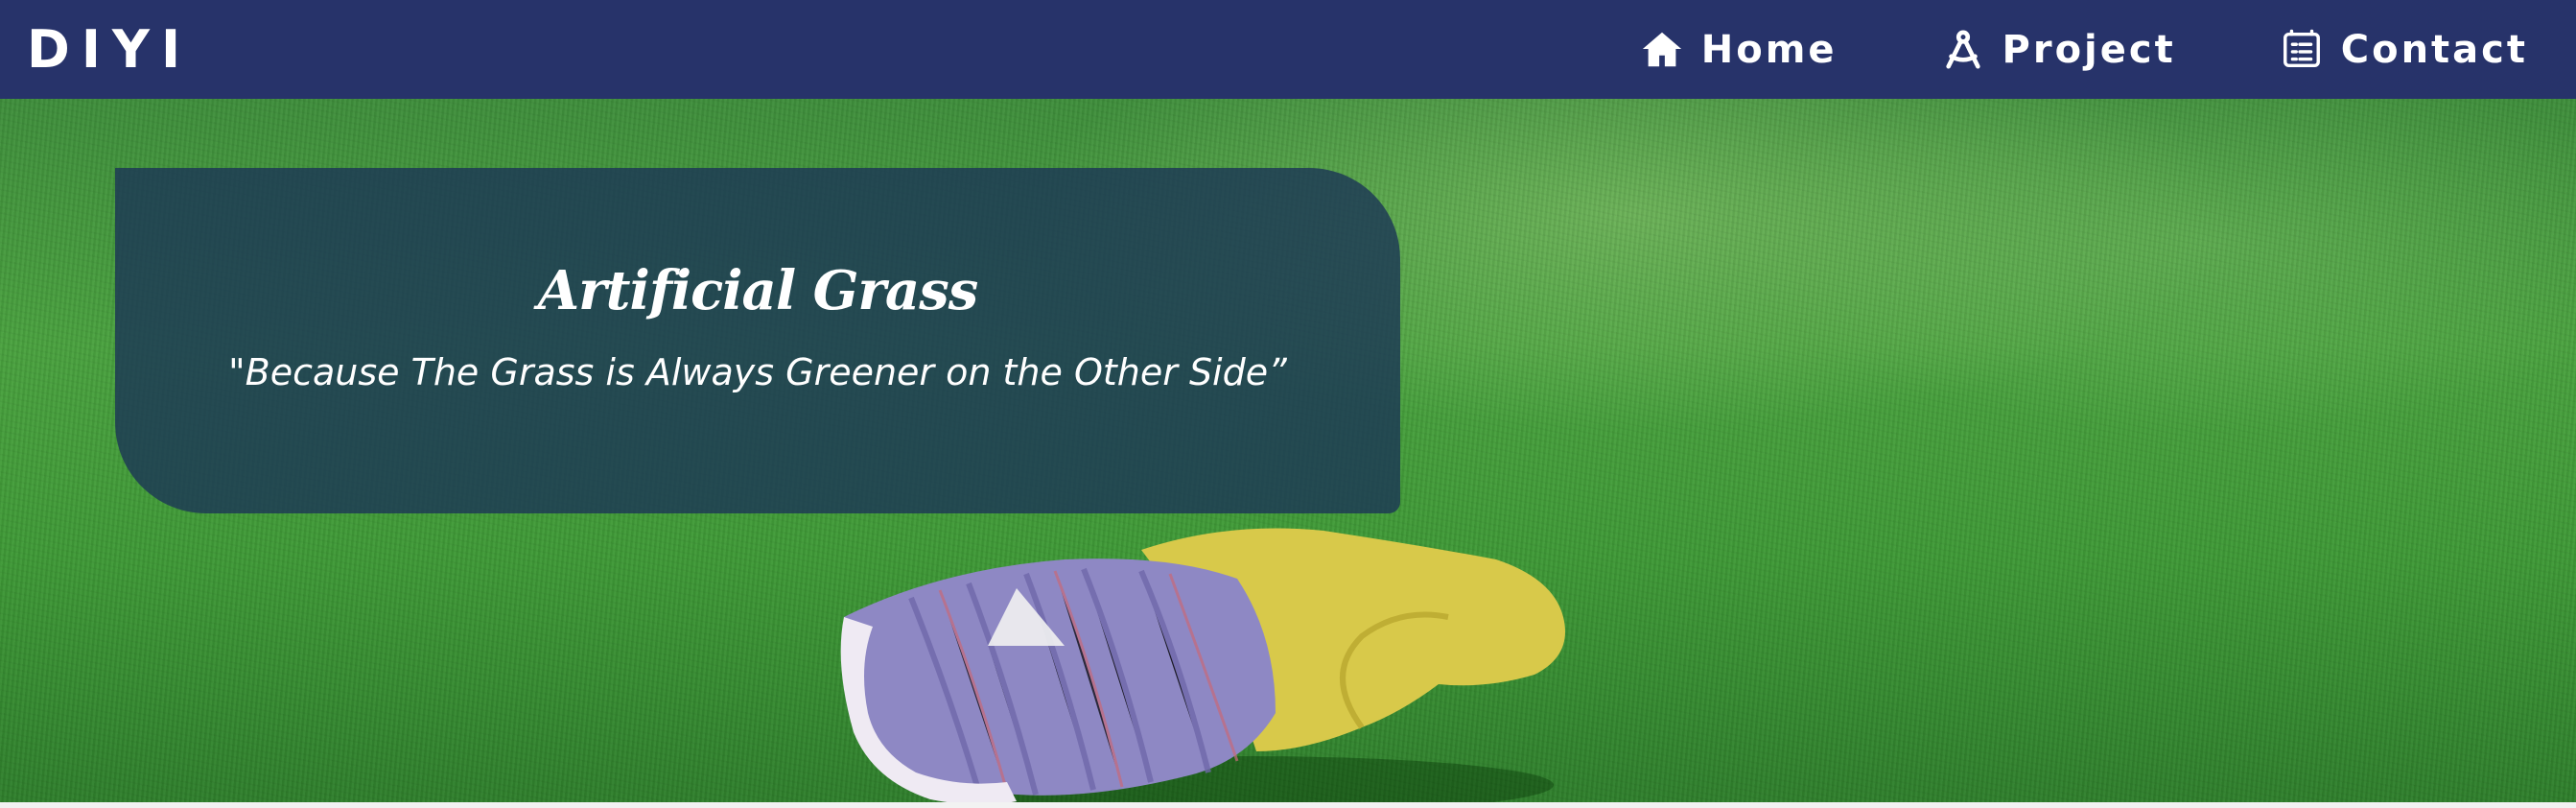 This screenshot has height=808, width=2576. I want to click on page-divider, so click(1288, 805).